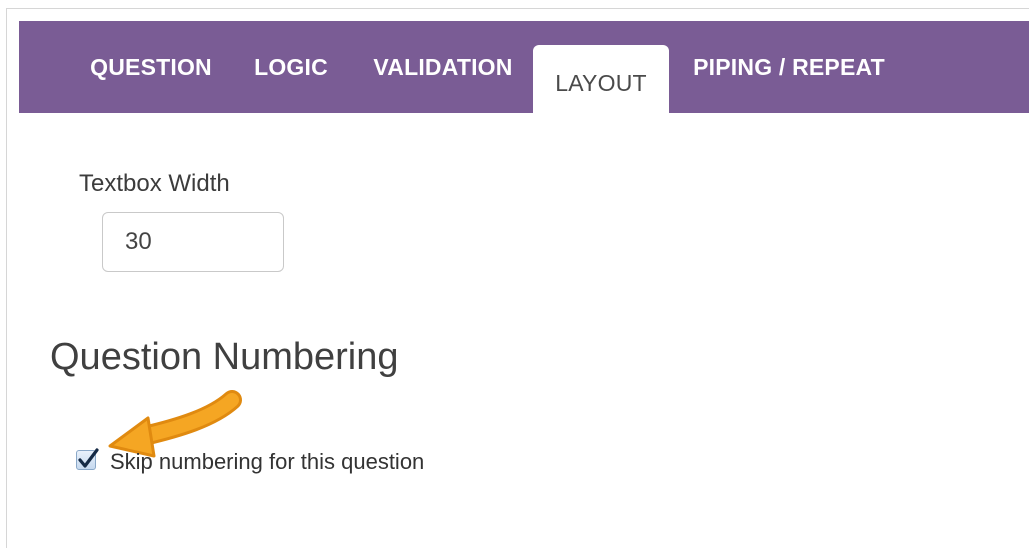  I want to click on textbox-width-input, so click(193, 242).